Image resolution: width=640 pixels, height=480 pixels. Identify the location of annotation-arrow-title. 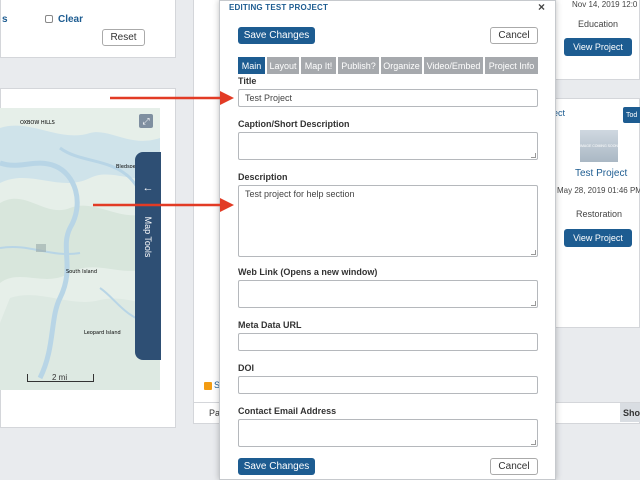
(172, 98).